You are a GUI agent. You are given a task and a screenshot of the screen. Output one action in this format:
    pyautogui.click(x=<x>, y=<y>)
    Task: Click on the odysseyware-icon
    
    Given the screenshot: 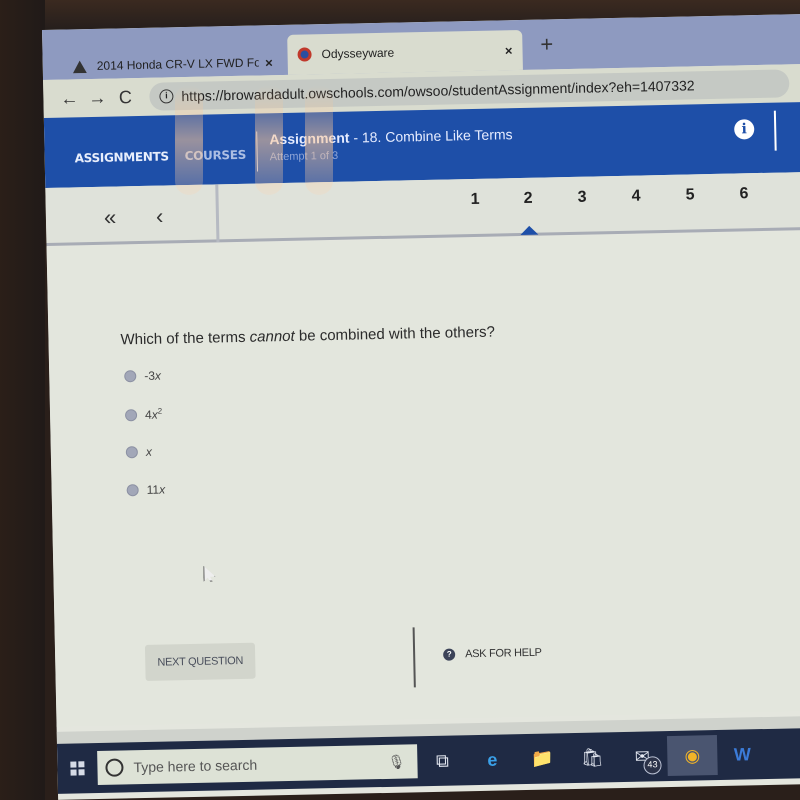 What is the action you would take?
    pyautogui.click(x=304, y=54)
    